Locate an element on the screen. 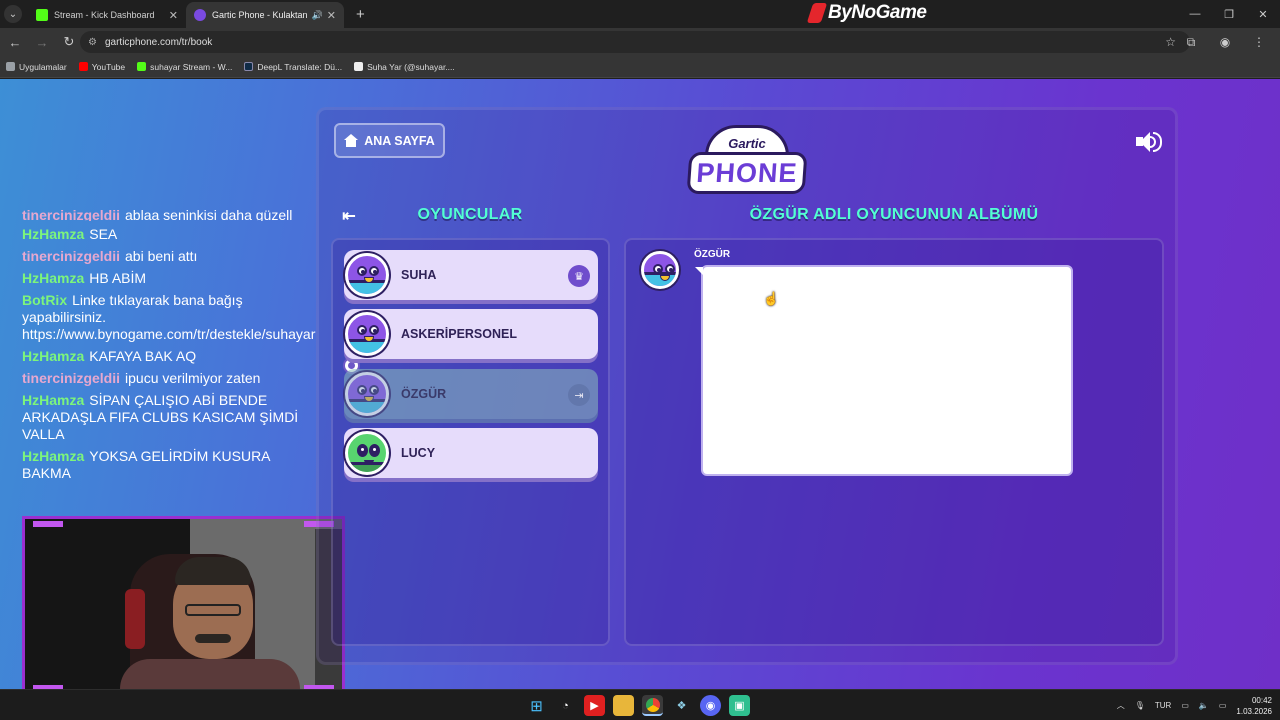  clock-date: 1.03.2026 is located at coordinates (1254, 711).